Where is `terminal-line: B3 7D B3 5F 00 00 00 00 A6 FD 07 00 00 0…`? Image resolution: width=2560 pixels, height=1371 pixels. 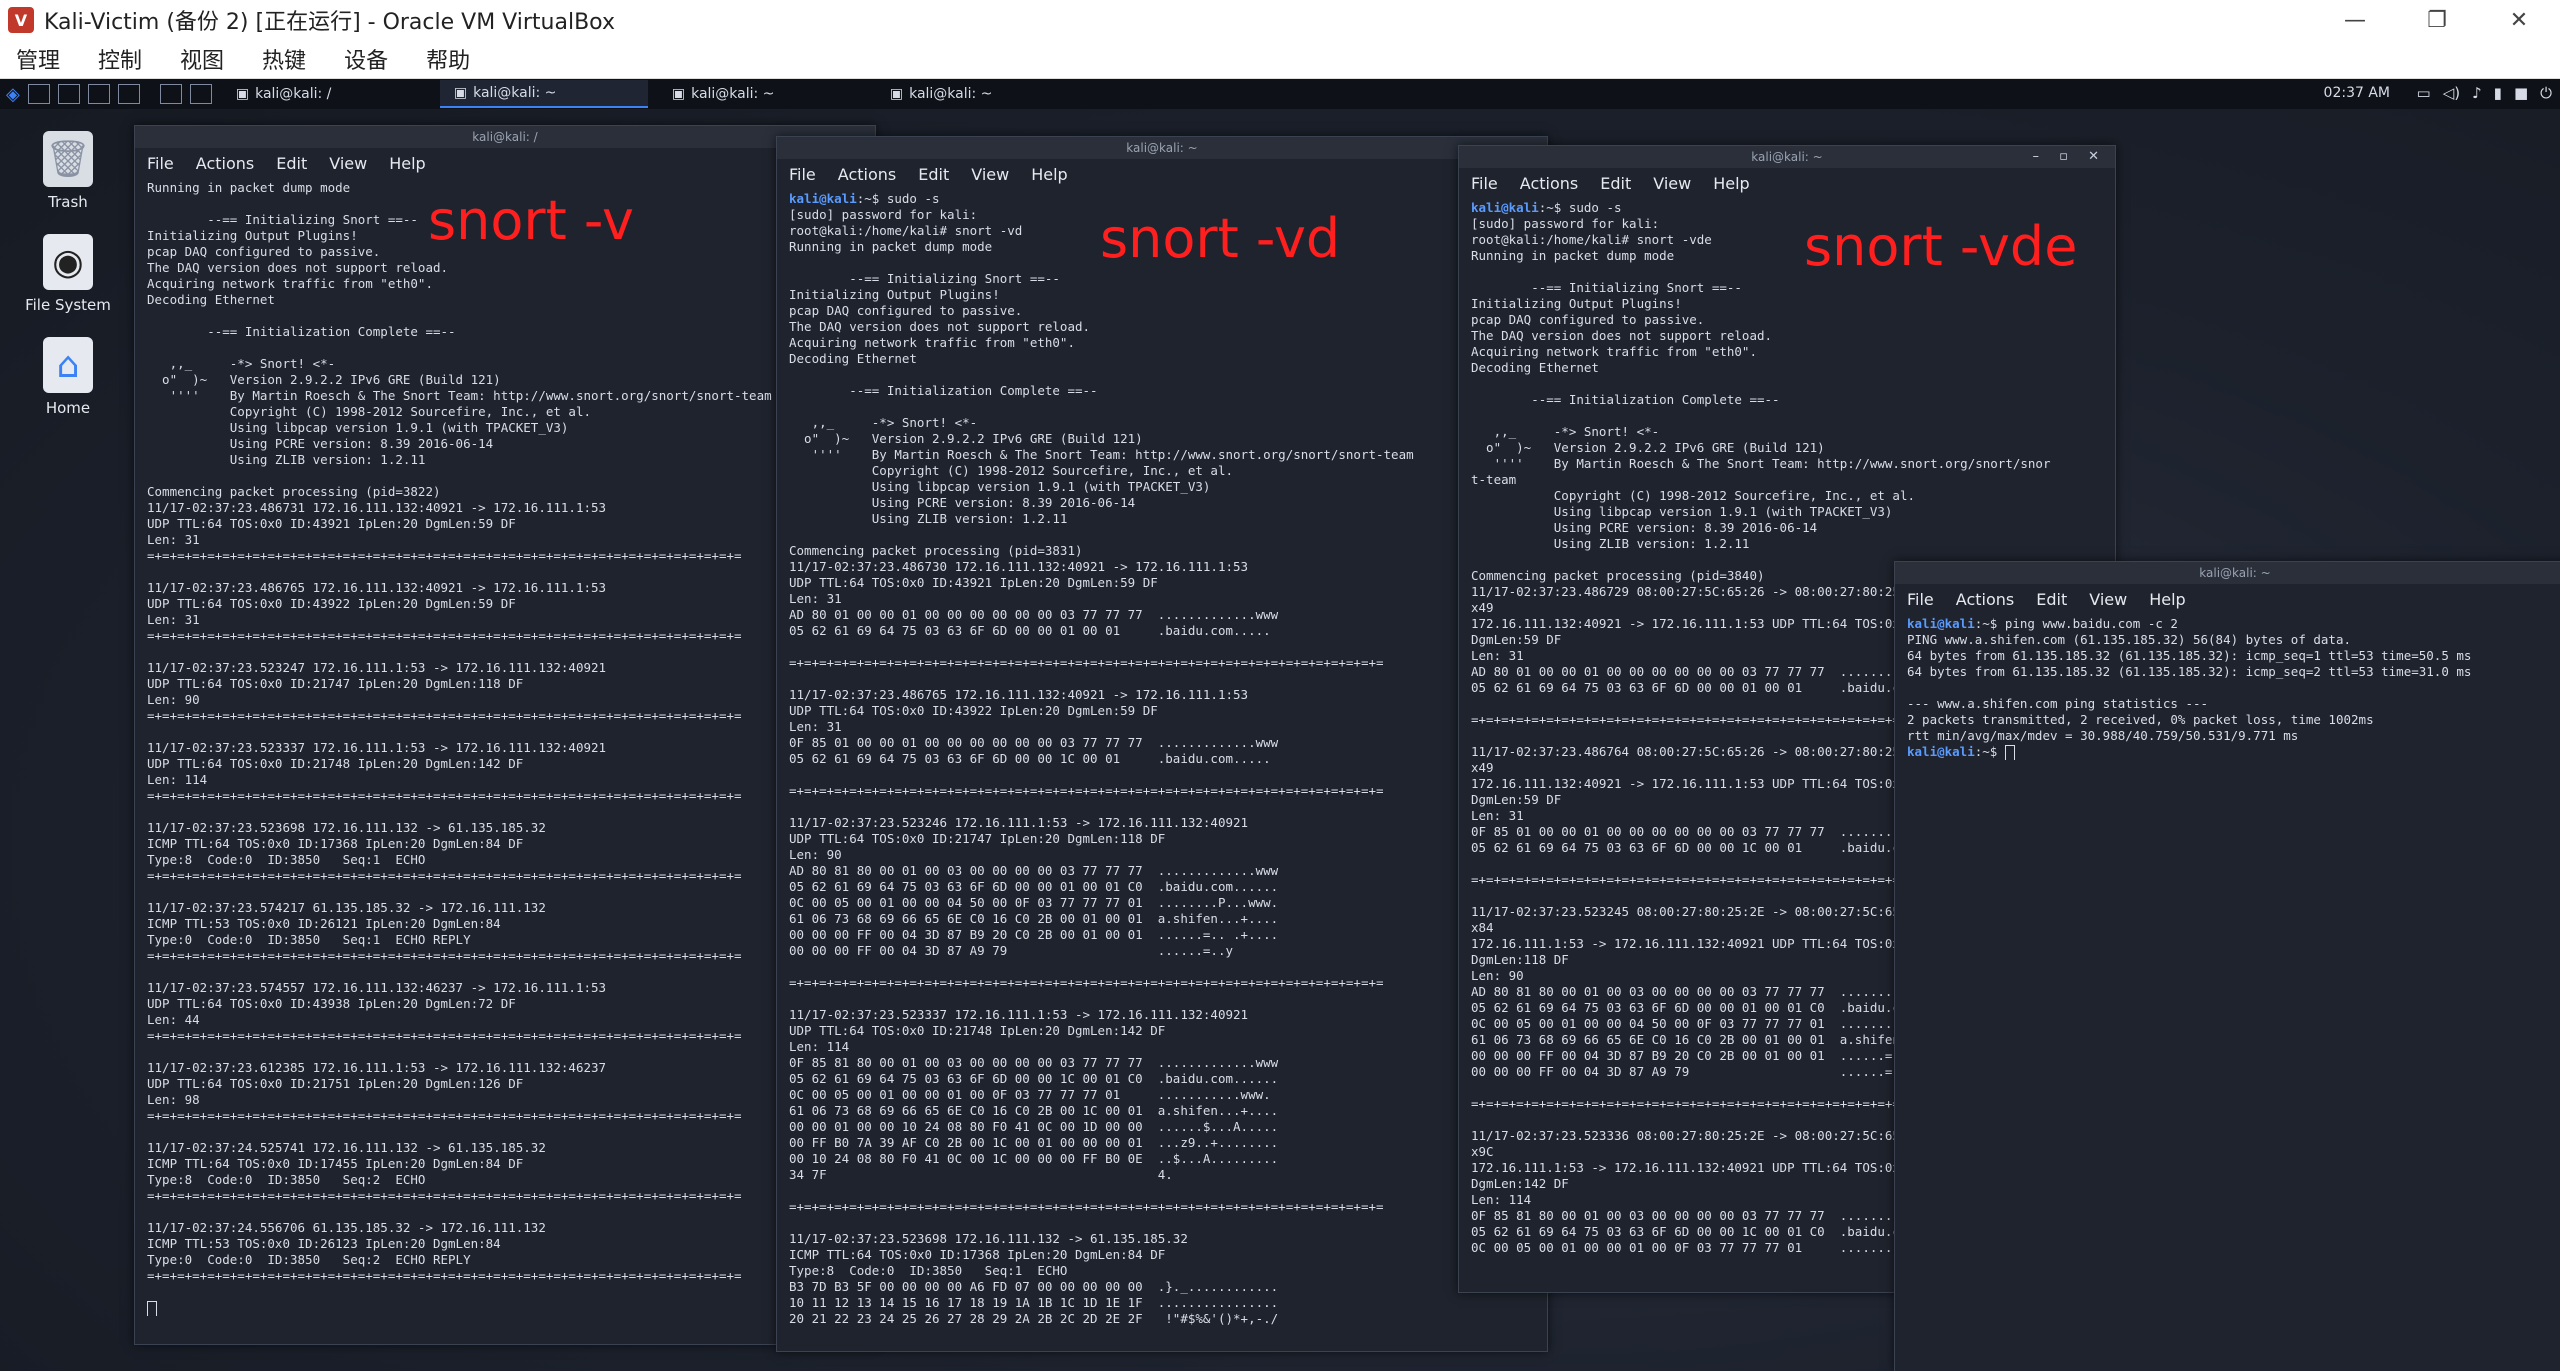
terminal-line: B3 7D B3 5F 00 00 00 00 A6 FD 07 00 00 0… is located at coordinates (1034, 1286).